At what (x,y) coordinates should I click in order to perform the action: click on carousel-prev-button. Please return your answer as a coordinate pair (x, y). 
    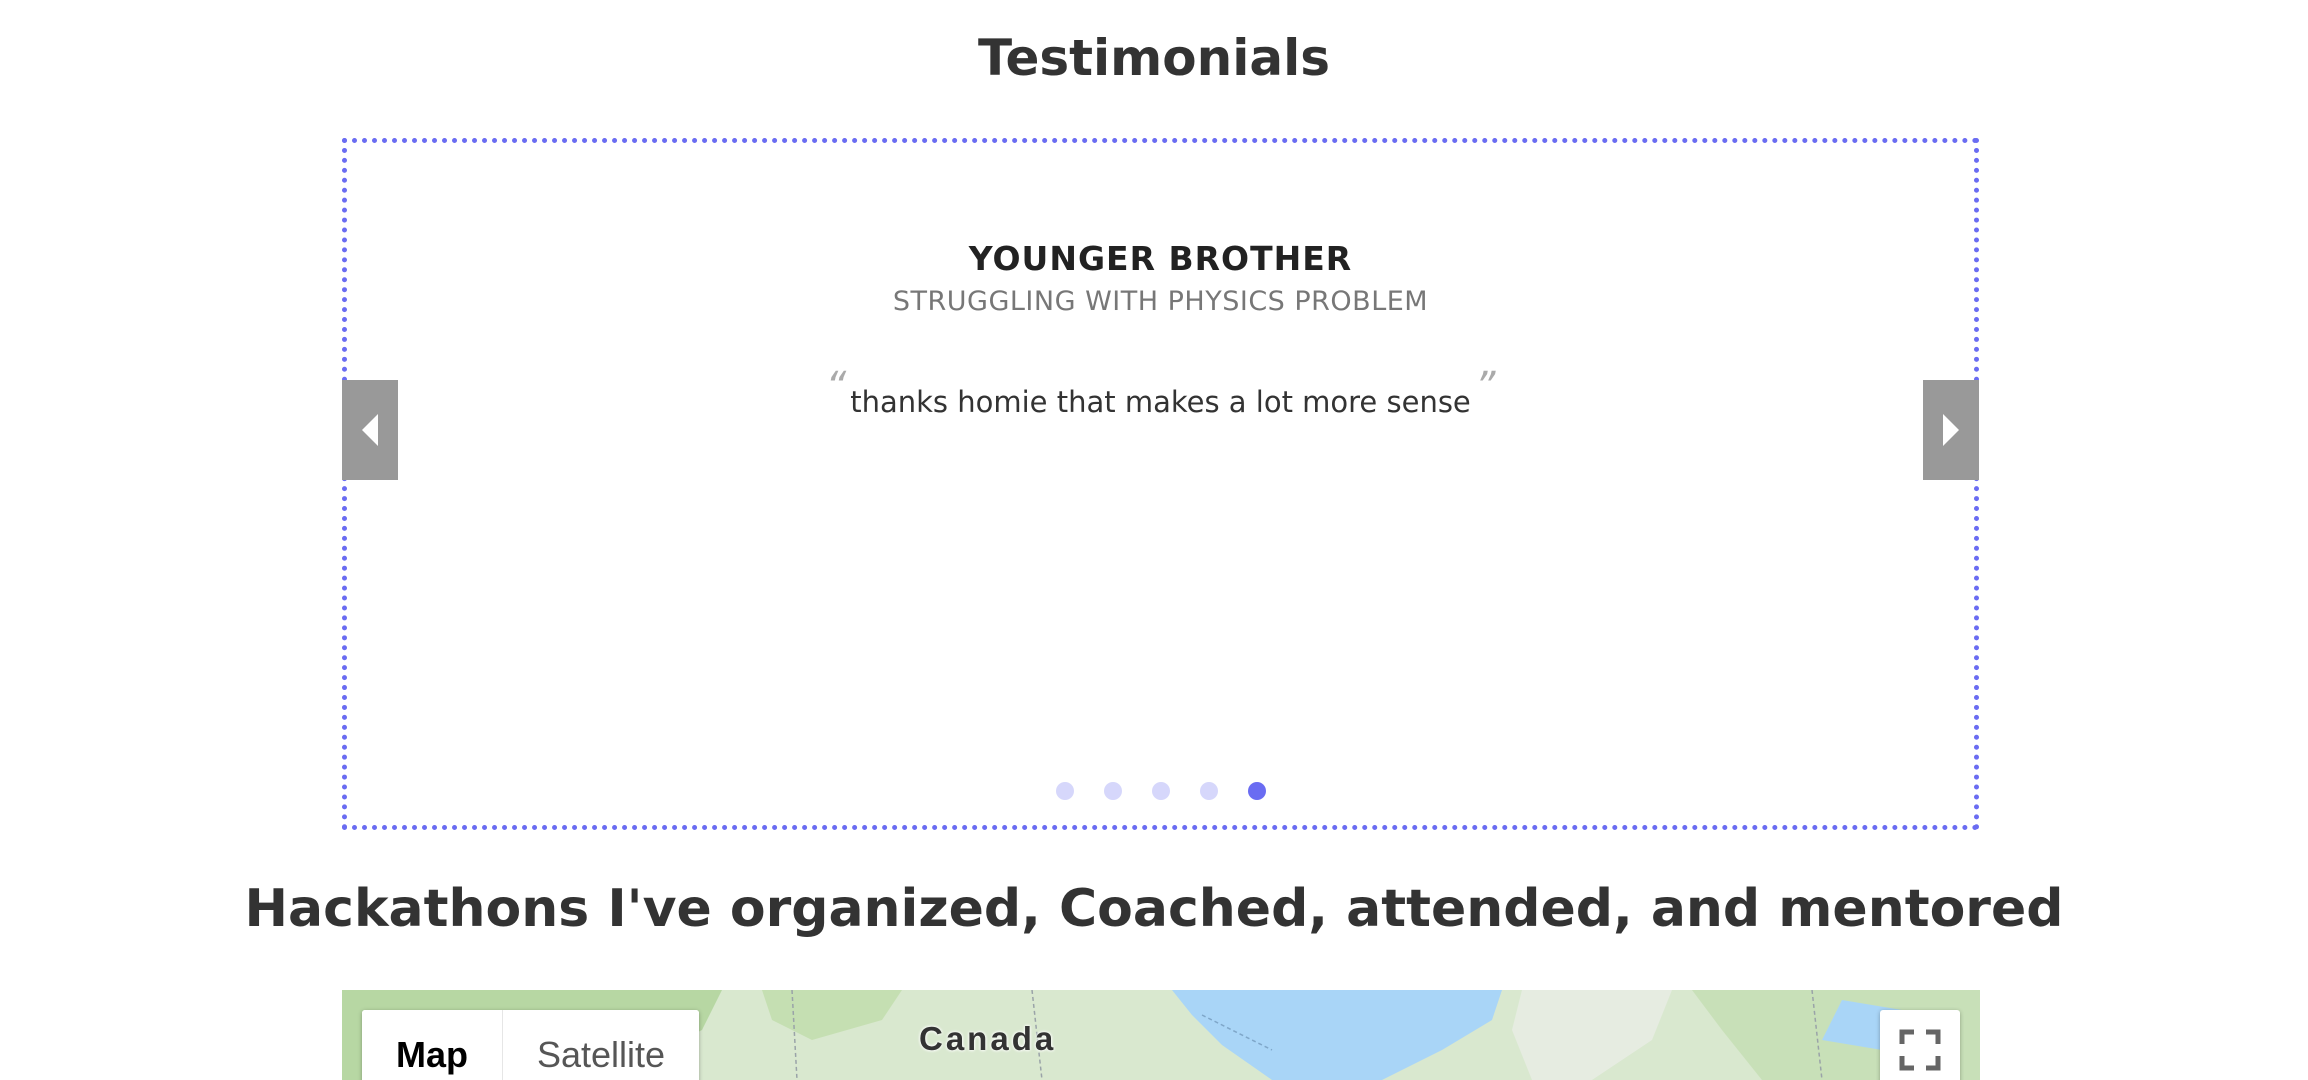
    Looking at the image, I should click on (370, 430).